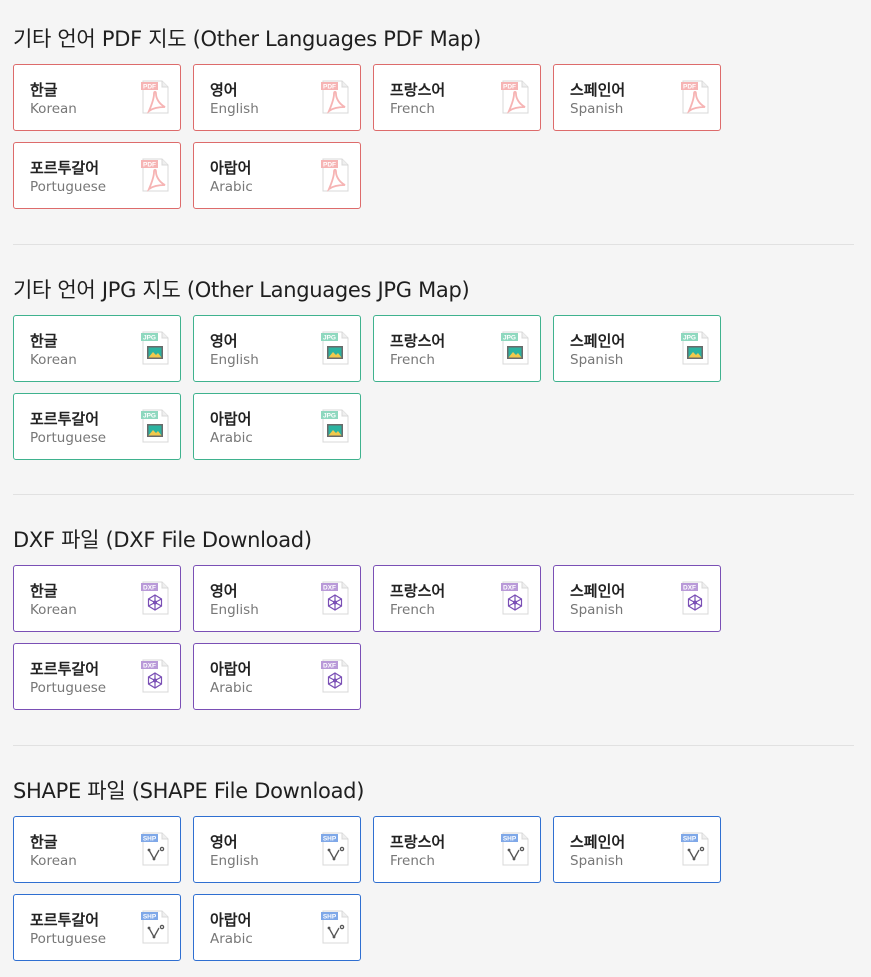 Image resolution: width=871 pixels, height=977 pixels. Describe the element at coordinates (97, 97) in the screenshot. I see `pdf-download-korean: 한글 Korean PDF` at that location.